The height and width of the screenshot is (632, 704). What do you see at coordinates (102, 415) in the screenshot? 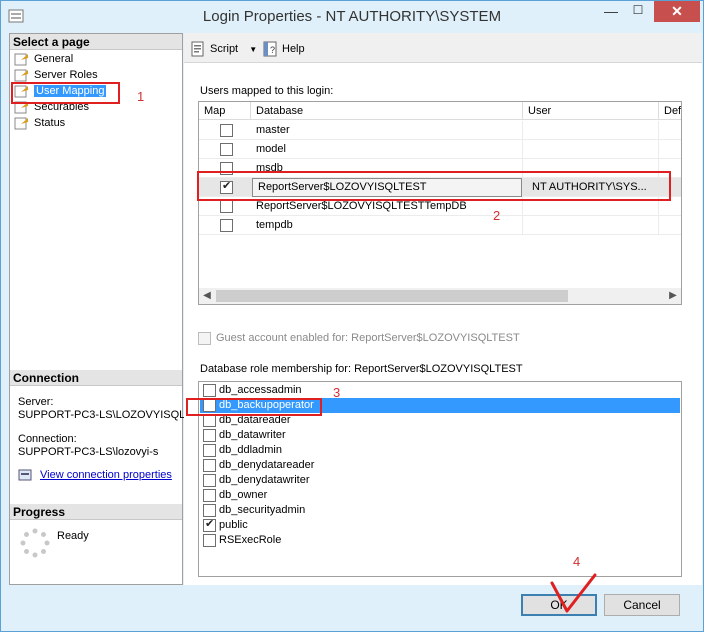
I see `server-value: SUPPORT-PC3-LS\LOZOVYISQL` at bounding box center [102, 415].